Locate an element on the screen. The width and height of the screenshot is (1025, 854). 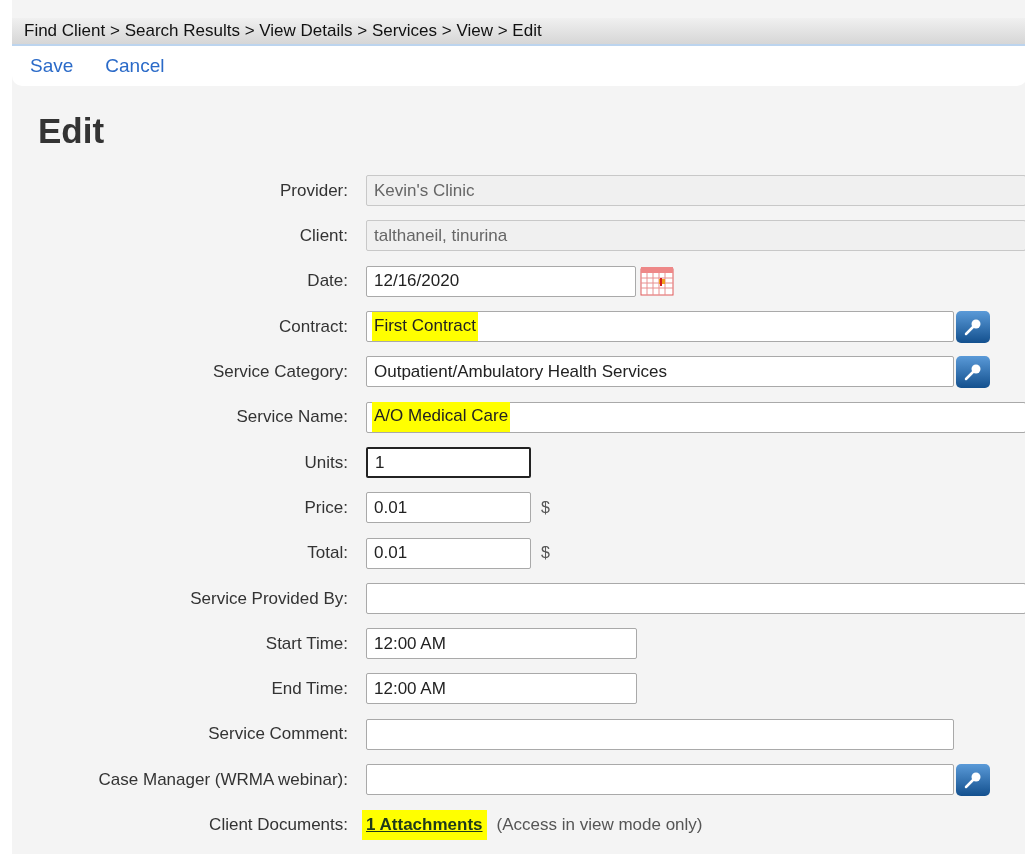
field-label: Date: is located at coordinates (327, 281).